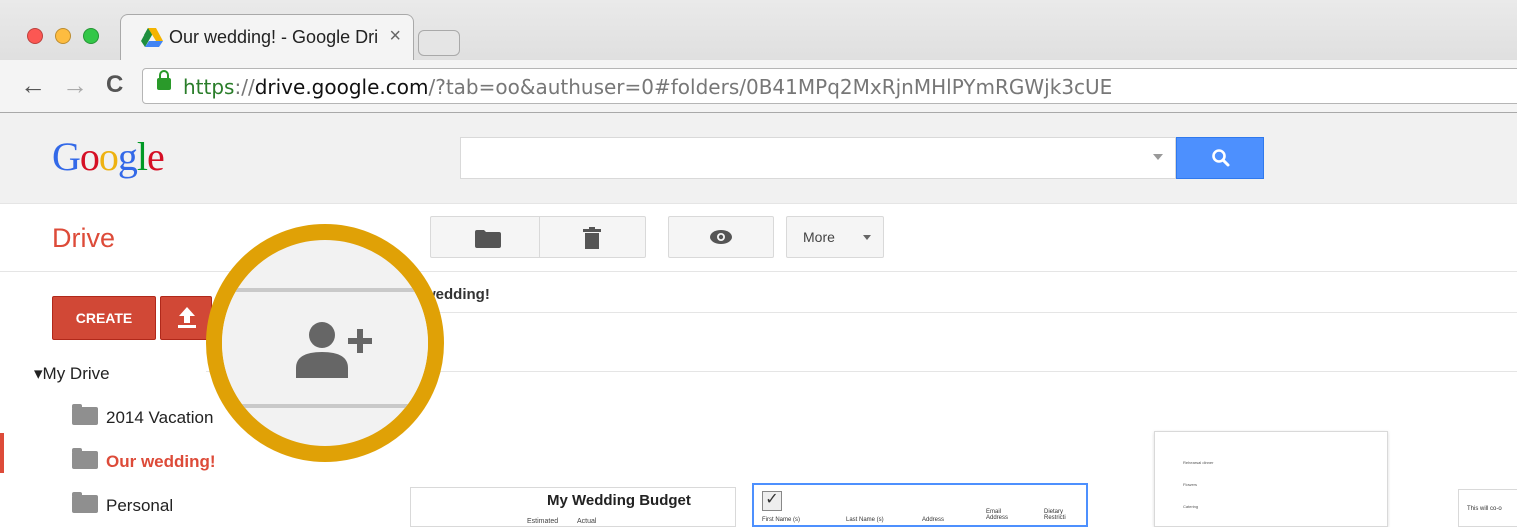 The image size is (1517, 527). What do you see at coordinates (1484, 509) in the screenshot?
I see `right-doc-text: This will co-o` at bounding box center [1484, 509].